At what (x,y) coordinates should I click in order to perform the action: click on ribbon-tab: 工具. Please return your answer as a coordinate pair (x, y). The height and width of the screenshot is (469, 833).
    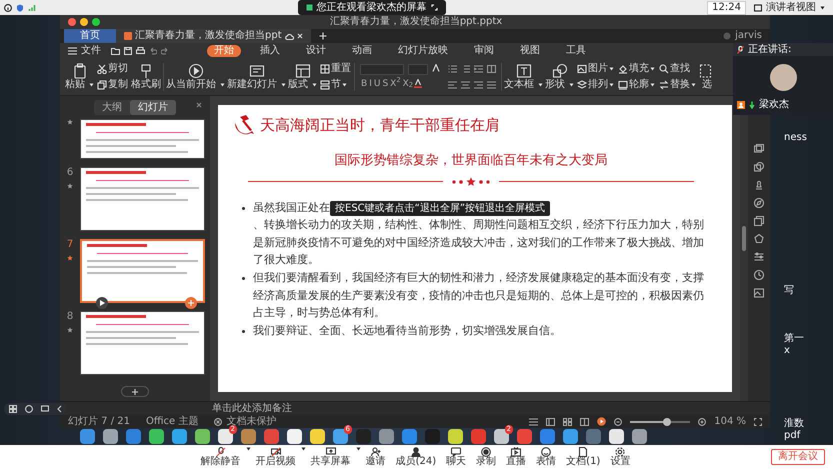
    Looking at the image, I should click on (576, 50).